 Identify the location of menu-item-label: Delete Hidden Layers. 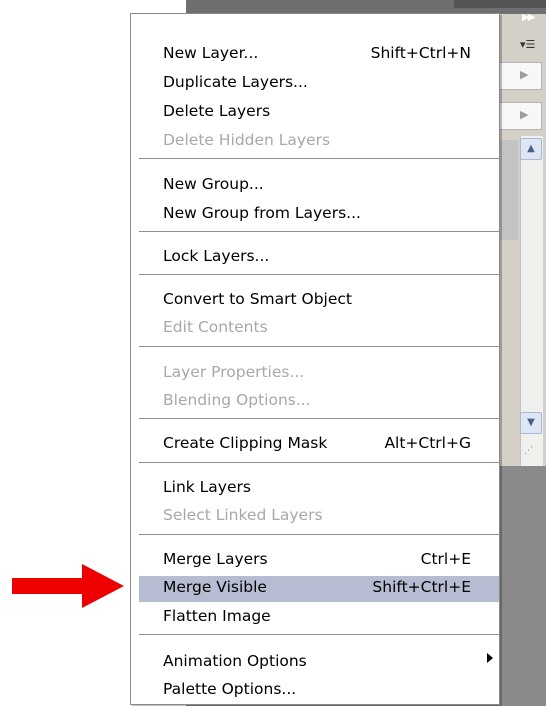
(247, 140).